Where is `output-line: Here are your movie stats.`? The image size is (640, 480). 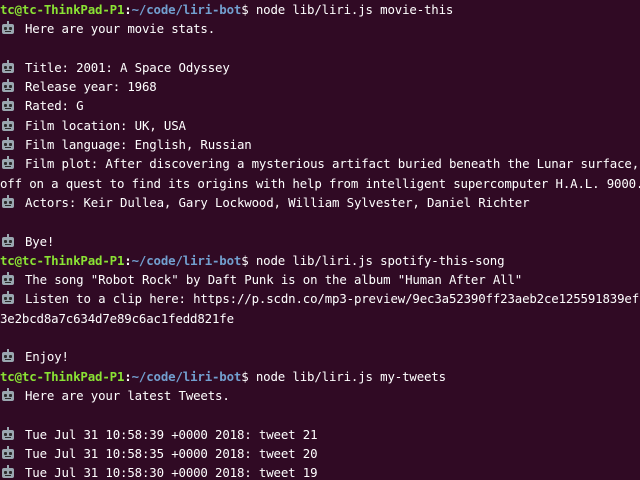
output-line: Here are your movie stats. is located at coordinates (320, 28).